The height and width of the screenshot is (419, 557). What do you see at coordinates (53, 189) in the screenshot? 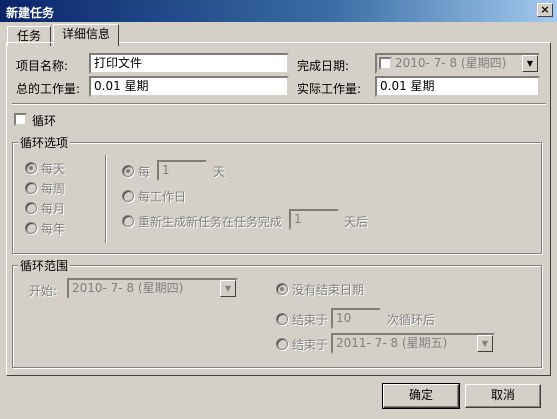
I see `radio-weekly-label: 每周` at bounding box center [53, 189].